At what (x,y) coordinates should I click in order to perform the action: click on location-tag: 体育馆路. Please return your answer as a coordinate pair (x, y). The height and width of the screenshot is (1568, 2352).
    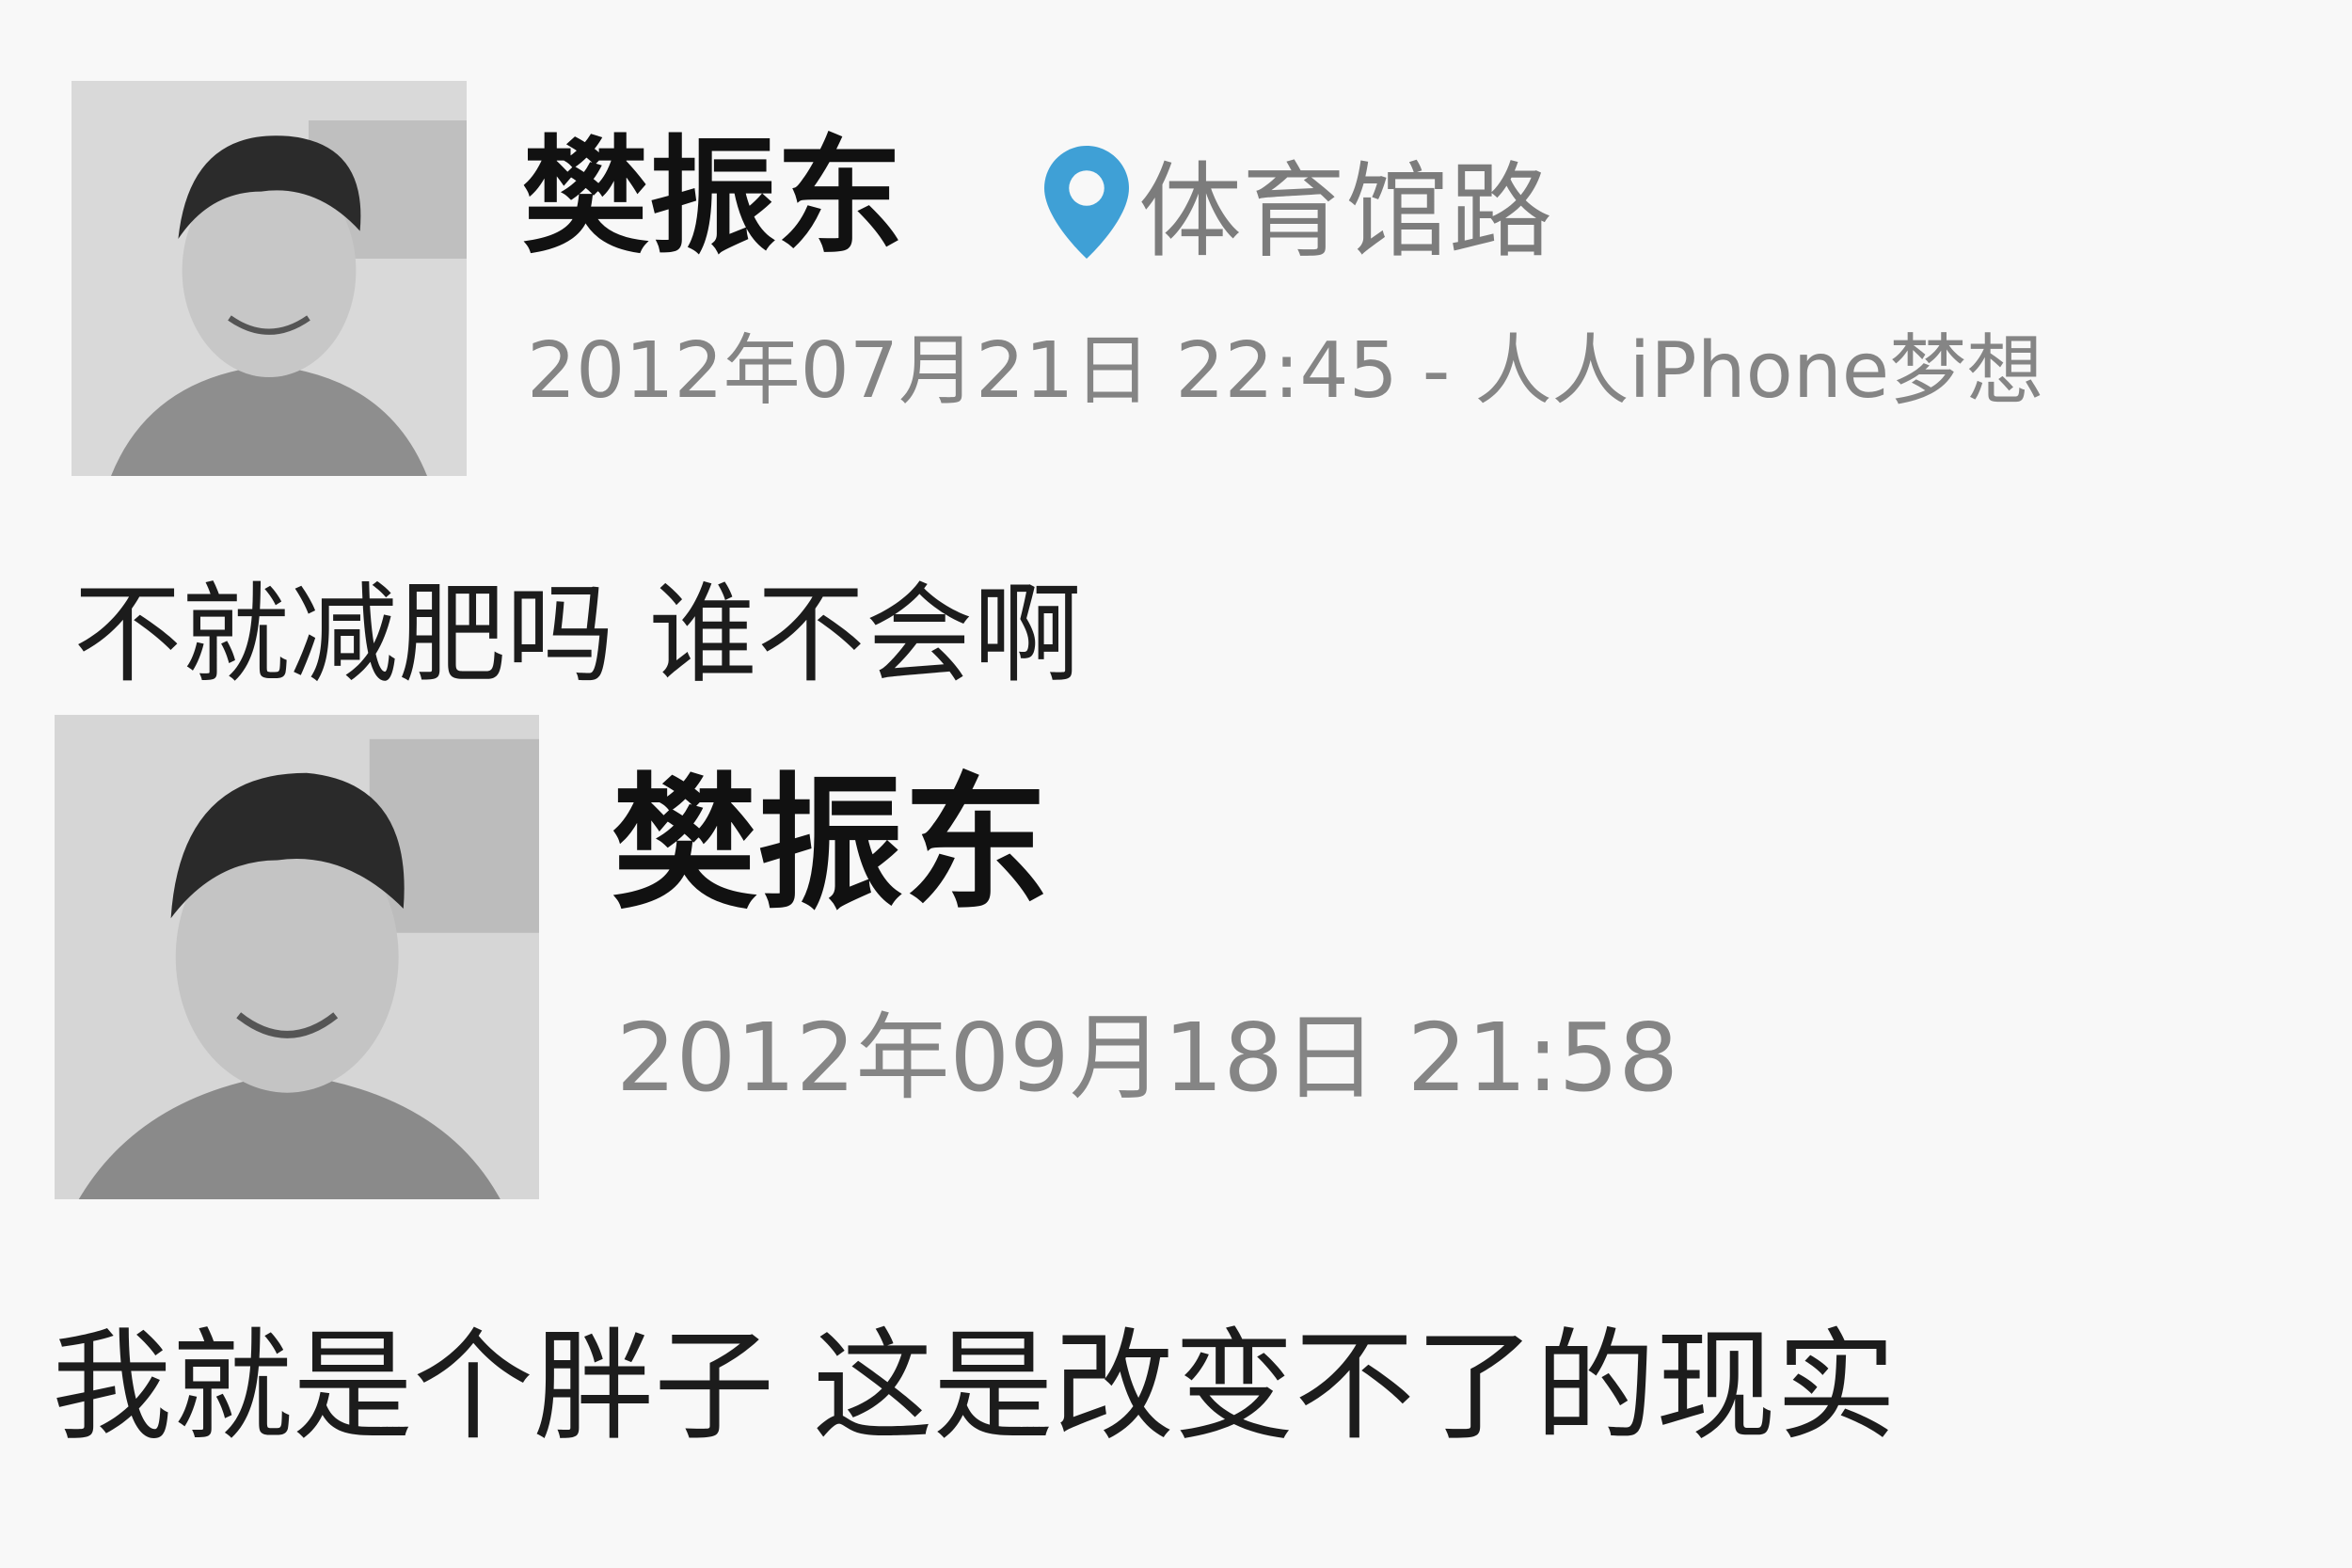
    Looking at the image, I should click on (1298, 204).